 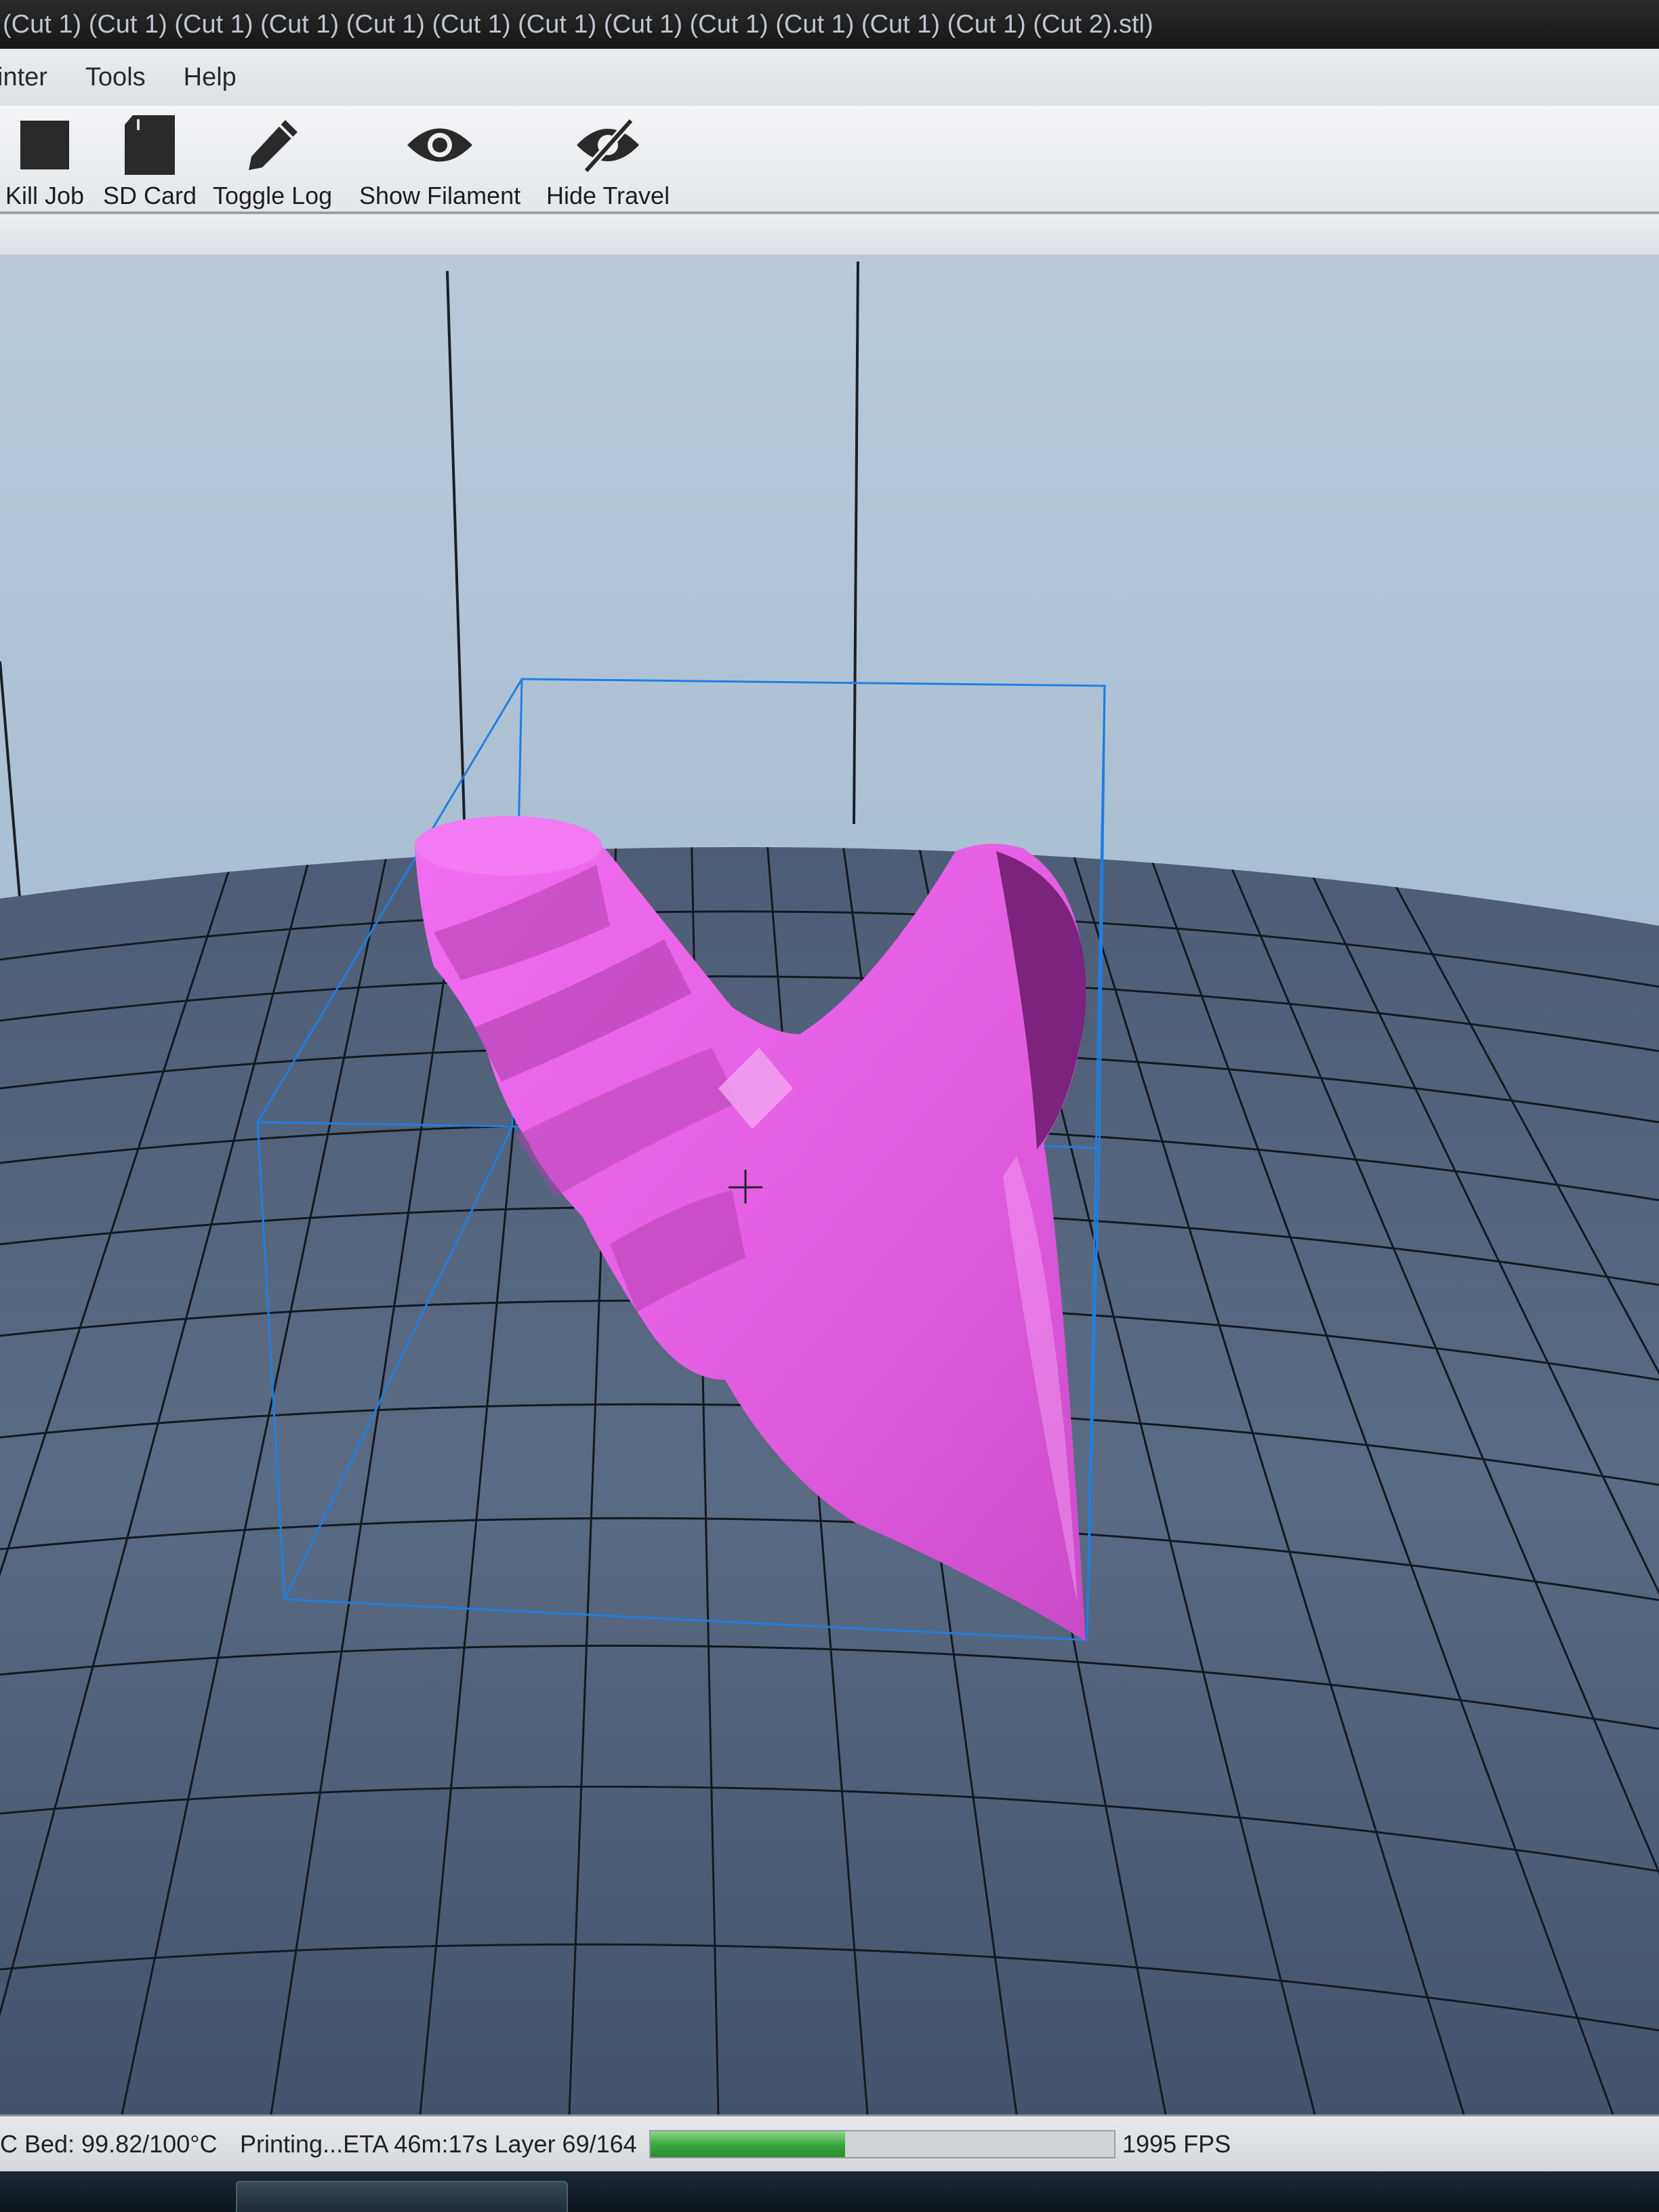 What do you see at coordinates (211, 77) in the screenshot?
I see `menu-help: Help` at bounding box center [211, 77].